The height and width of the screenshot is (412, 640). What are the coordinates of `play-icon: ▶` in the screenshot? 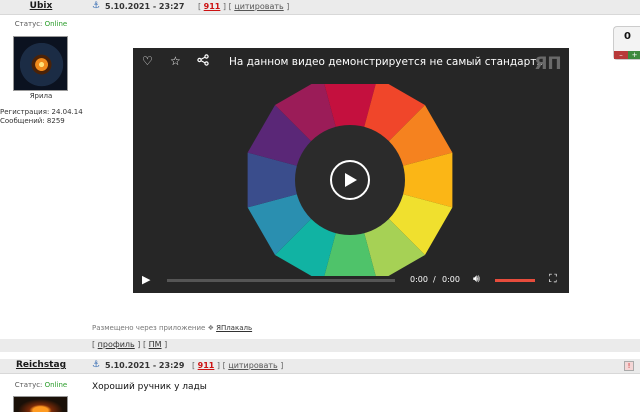 It's located at (146, 279).